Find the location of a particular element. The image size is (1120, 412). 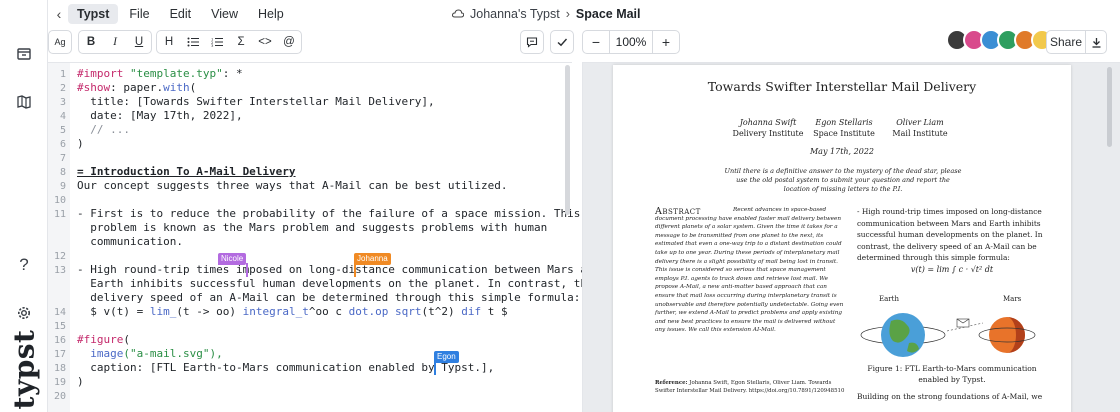

editor-line: 15 is located at coordinates (59, 326).